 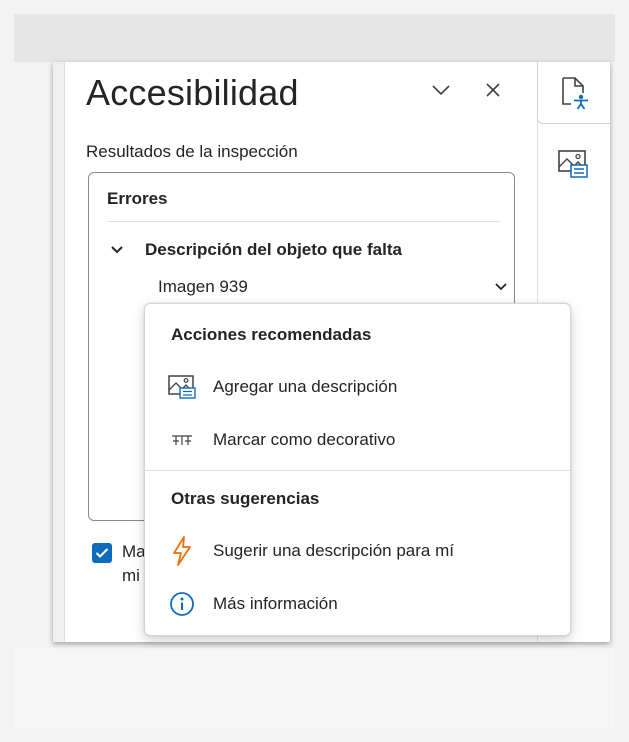 What do you see at coordinates (303, 221) in the screenshot?
I see `errors-divider` at bounding box center [303, 221].